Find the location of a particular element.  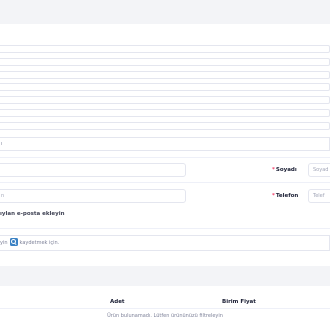

select-field: ı is located at coordinates (165, 144).